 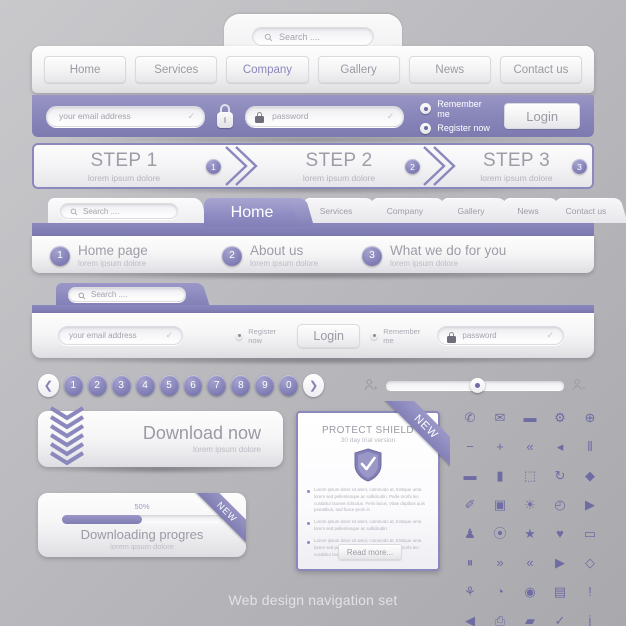 What do you see at coordinates (48, 385) in the screenshot?
I see `pagination-prev-button: ❮` at bounding box center [48, 385].